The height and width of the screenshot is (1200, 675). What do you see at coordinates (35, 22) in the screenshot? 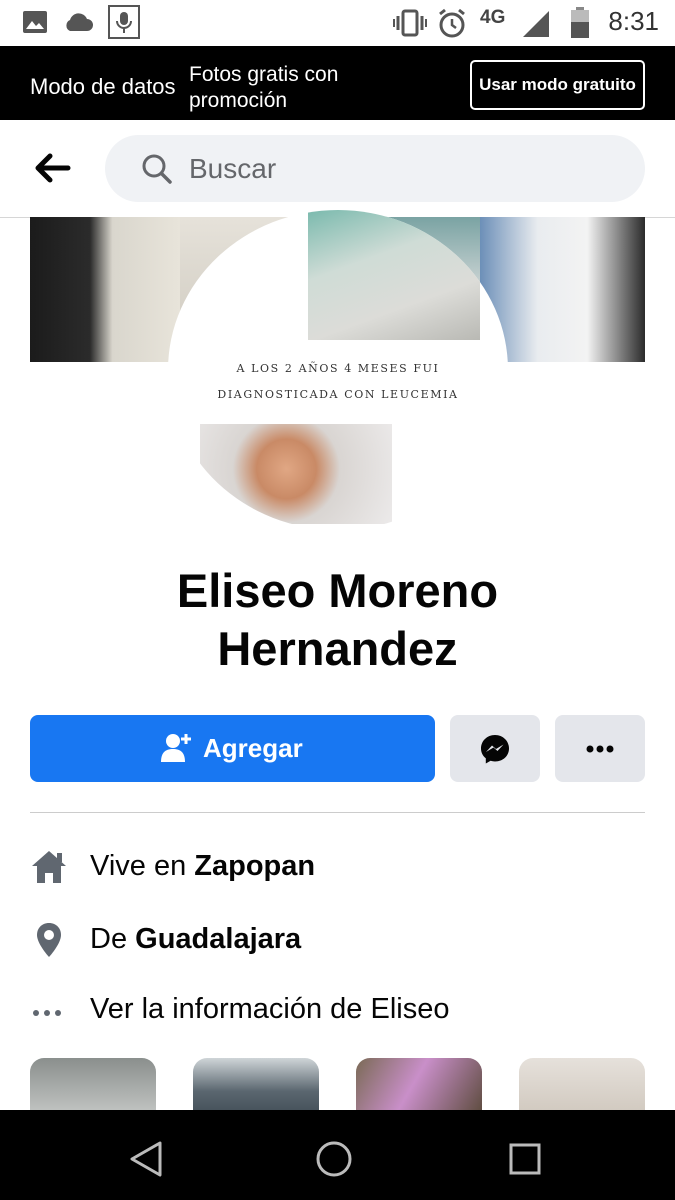
I see `image-icon` at bounding box center [35, 22].